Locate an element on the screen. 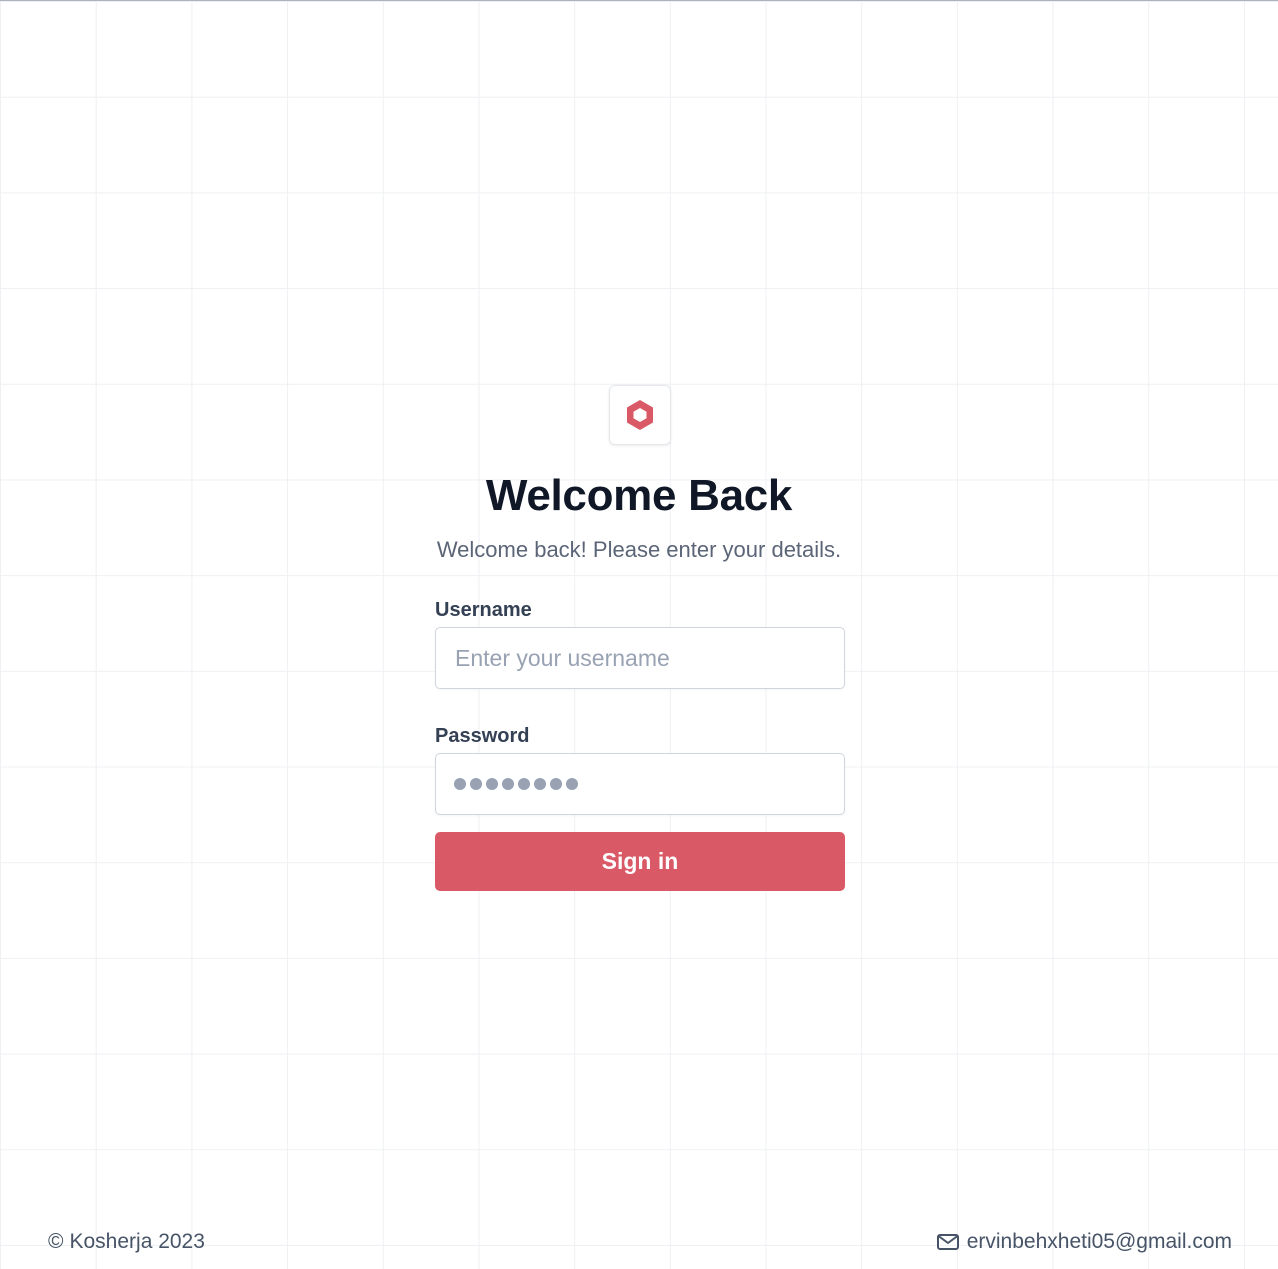 This screenshot has height=1269, width=1278. copyright-text: Kosherja 2023 is located at coordinates (137, 1241).